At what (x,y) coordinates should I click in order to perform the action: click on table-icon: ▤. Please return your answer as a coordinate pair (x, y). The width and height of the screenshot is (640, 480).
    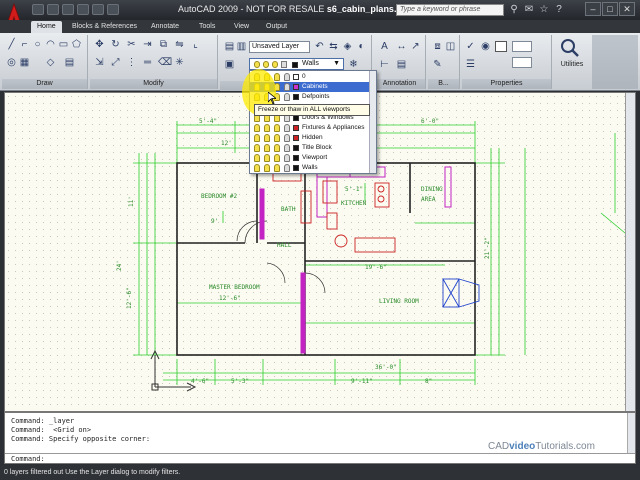
    Looking at the image, I should click on (69, 62).